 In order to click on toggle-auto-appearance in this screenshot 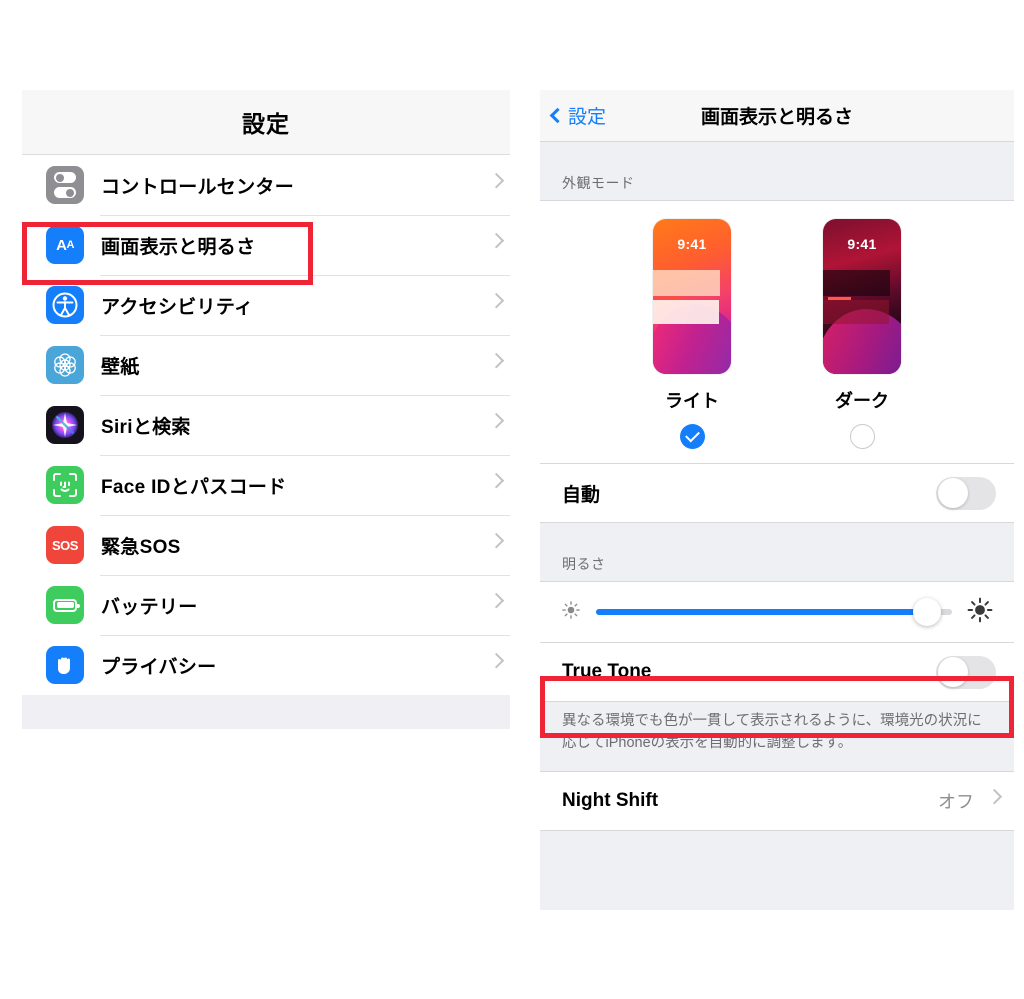, I will do `click(966, 493)`.